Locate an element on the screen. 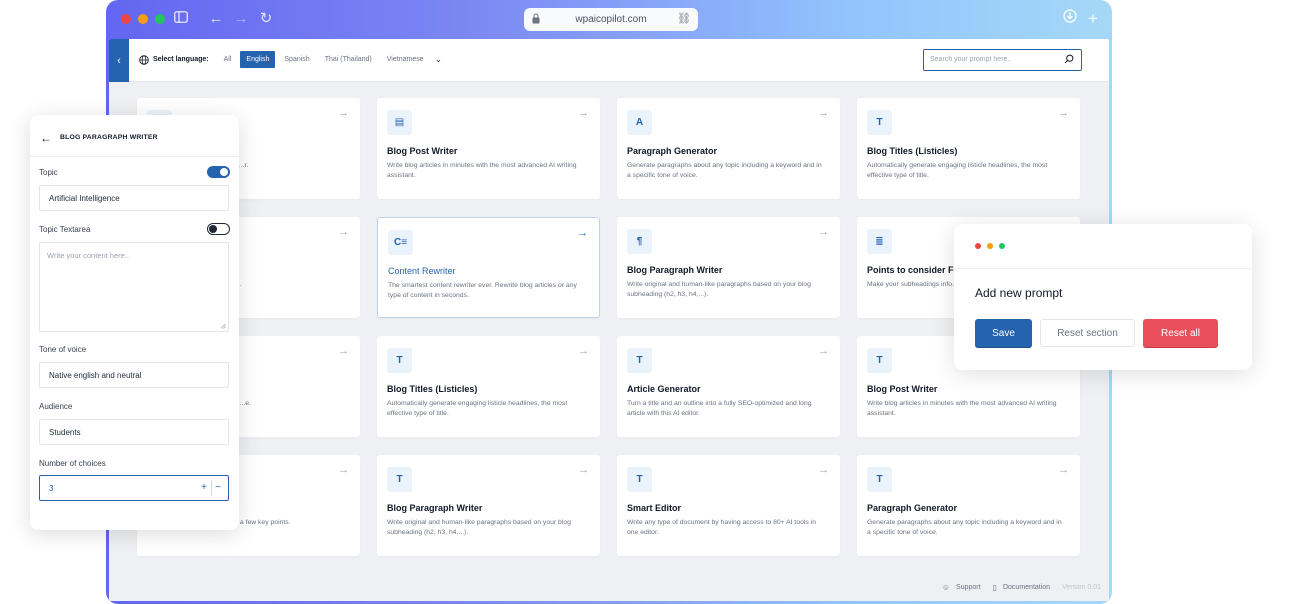 The width and height of the screenshot is (1290, 604). panel-divider is located at coordinates (134, 156).